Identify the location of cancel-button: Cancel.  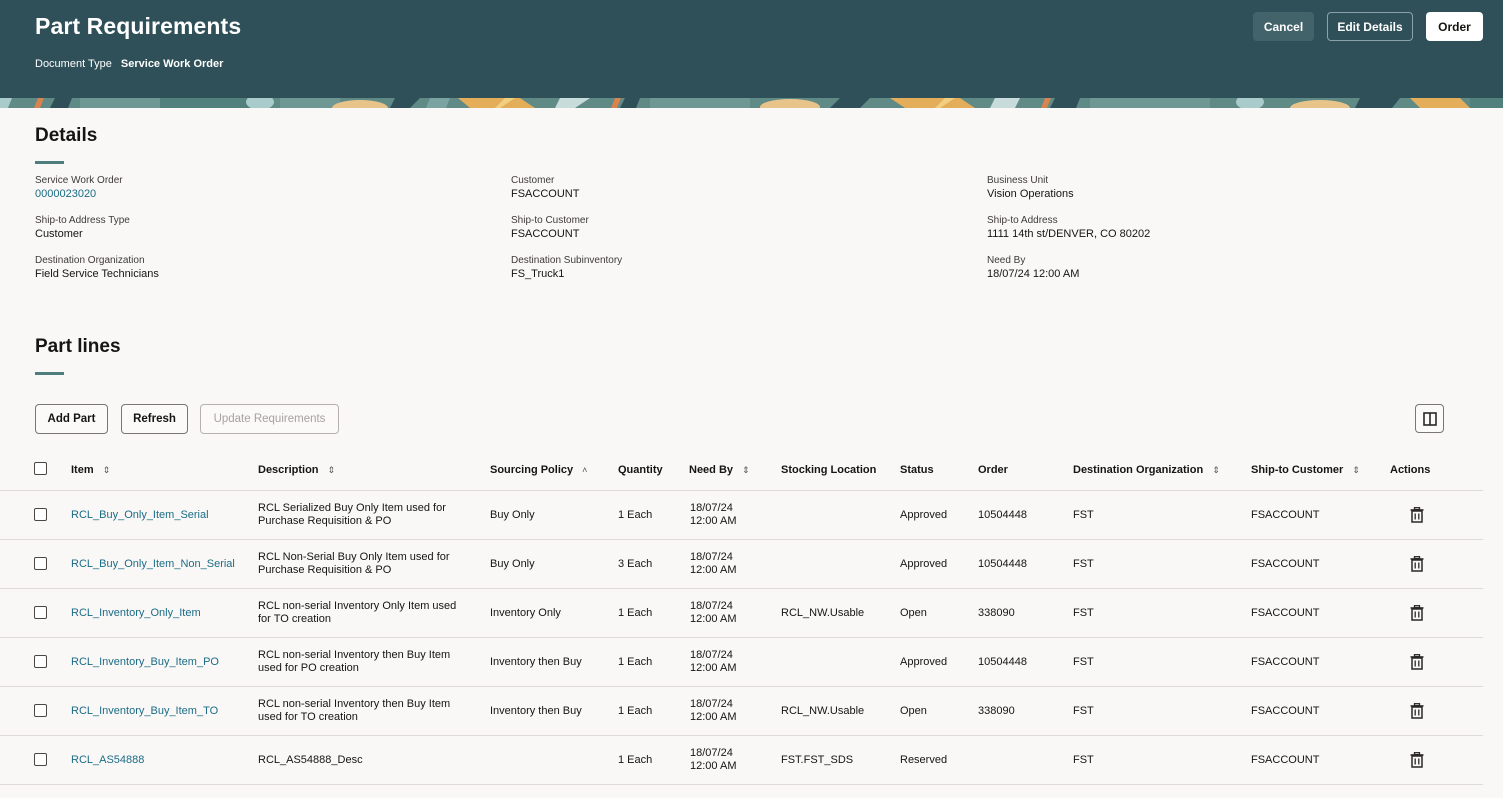
(1283, 26).